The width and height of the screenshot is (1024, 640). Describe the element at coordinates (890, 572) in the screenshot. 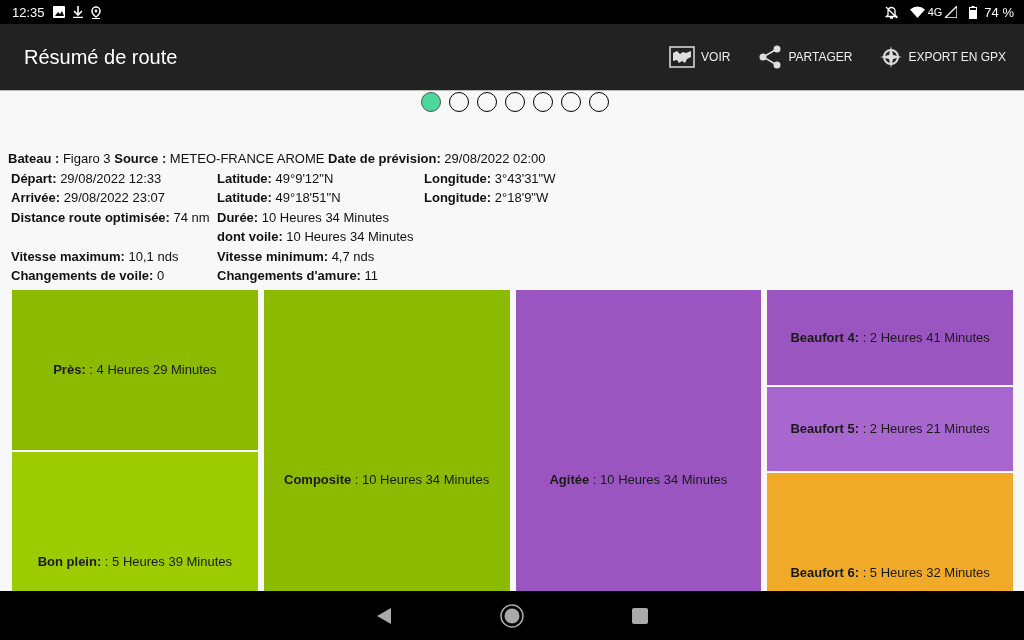

I see `tile-label: Beaufort 6: : 5 Heures 32 Minutes` at that location.